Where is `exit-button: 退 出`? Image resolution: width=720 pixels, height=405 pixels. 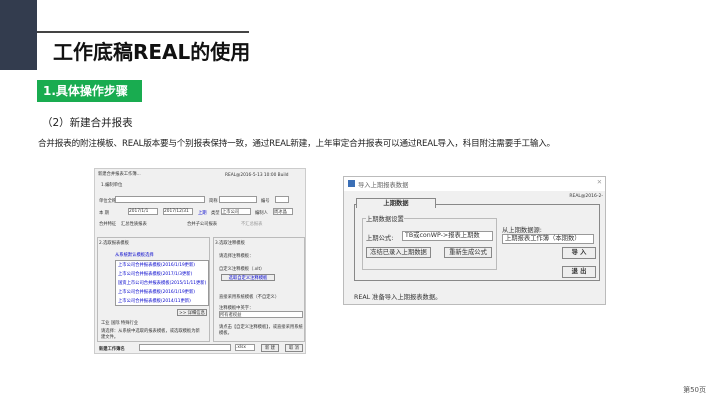 exit-button: 退 出 is located at coordinates (579, 272).